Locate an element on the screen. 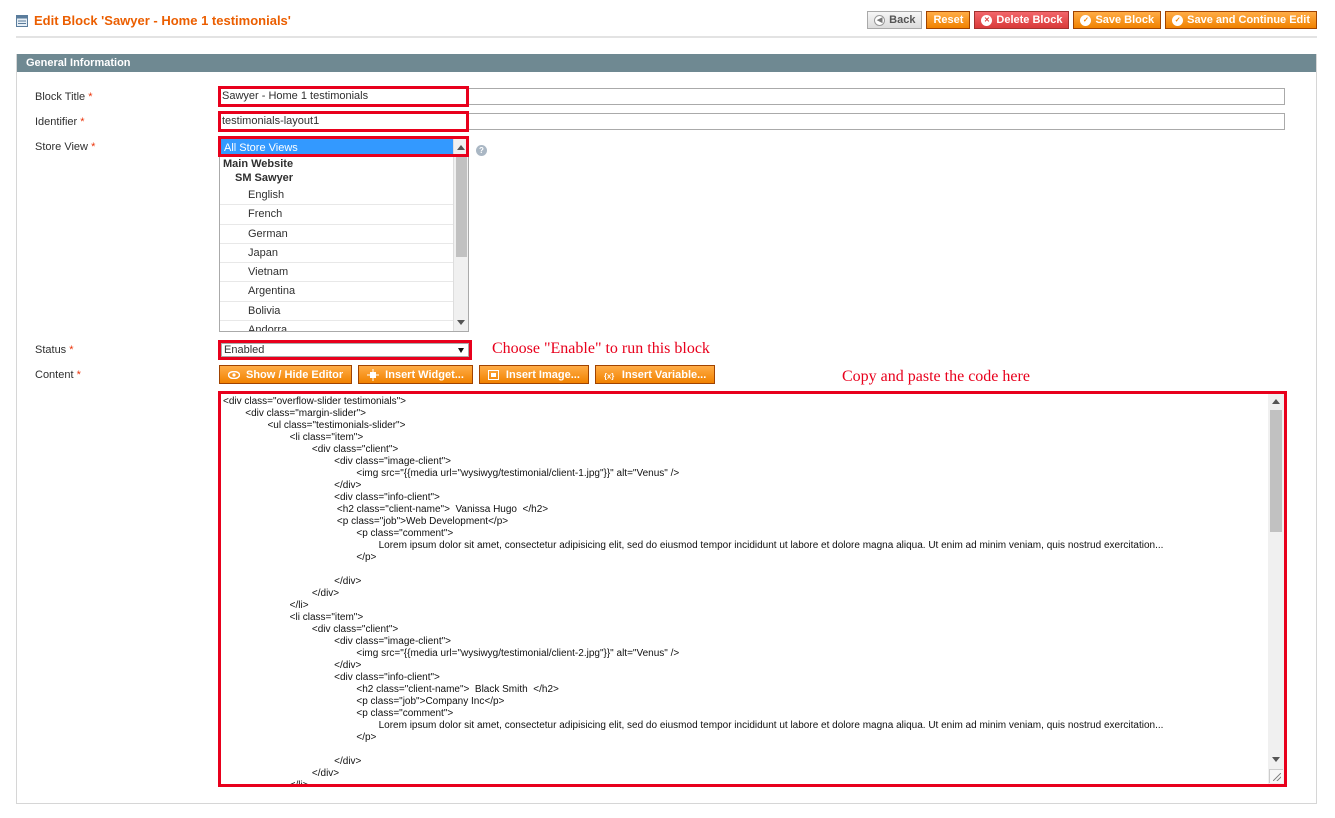  save-and-continue-button: ✓ Save and Continue Edit is located at coordinates (1241, 20).